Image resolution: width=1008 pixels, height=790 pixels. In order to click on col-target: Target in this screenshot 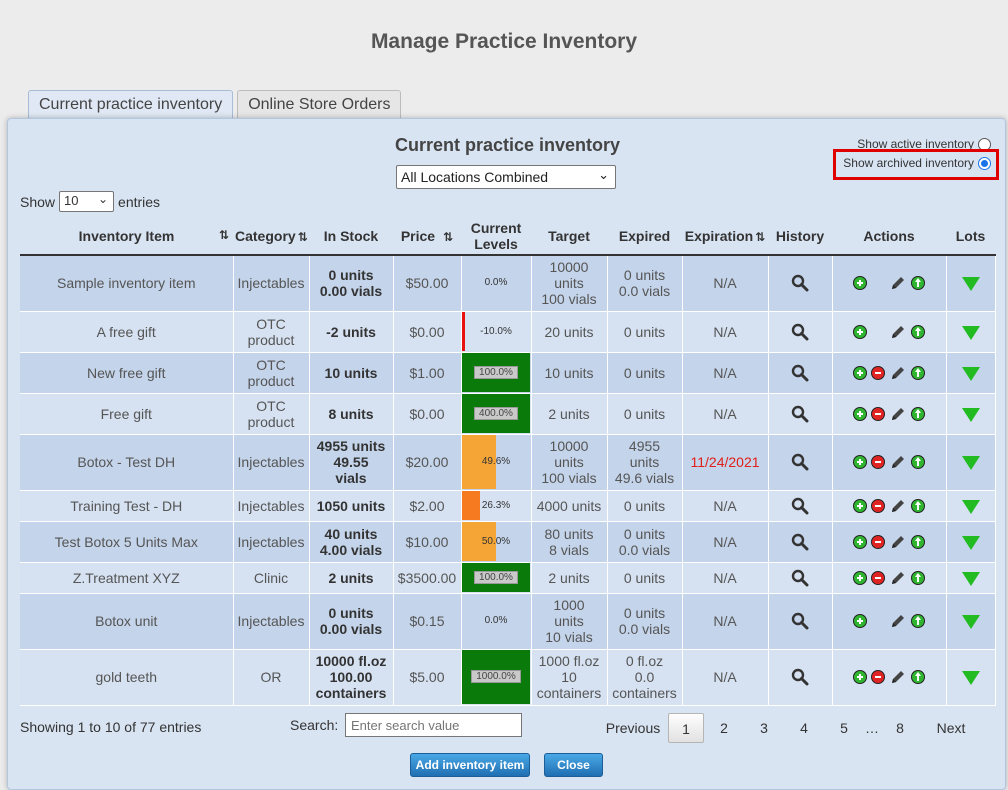, I will do `click(569, 236)`.